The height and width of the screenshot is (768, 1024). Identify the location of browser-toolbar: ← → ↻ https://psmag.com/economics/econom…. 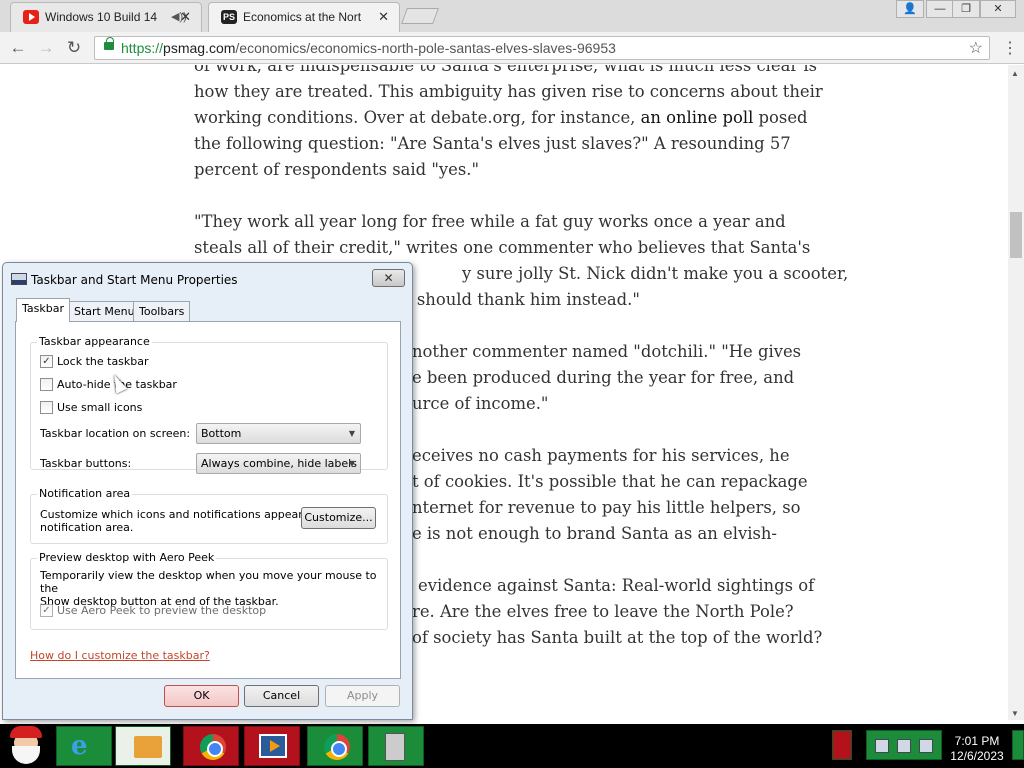
(512, 48).